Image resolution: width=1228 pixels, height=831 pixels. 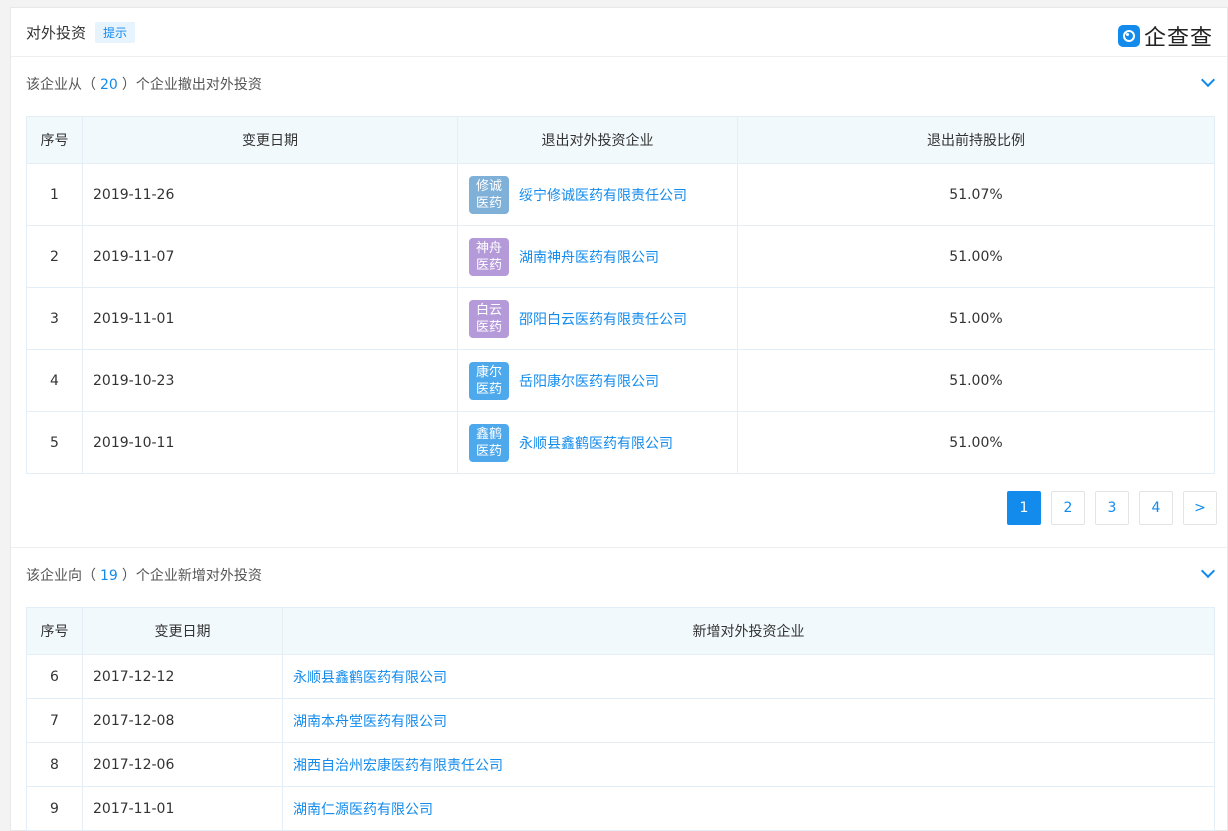 I want to click on company-link: 邵阳白云医药有限责任公司, so click(x=603, y=319).